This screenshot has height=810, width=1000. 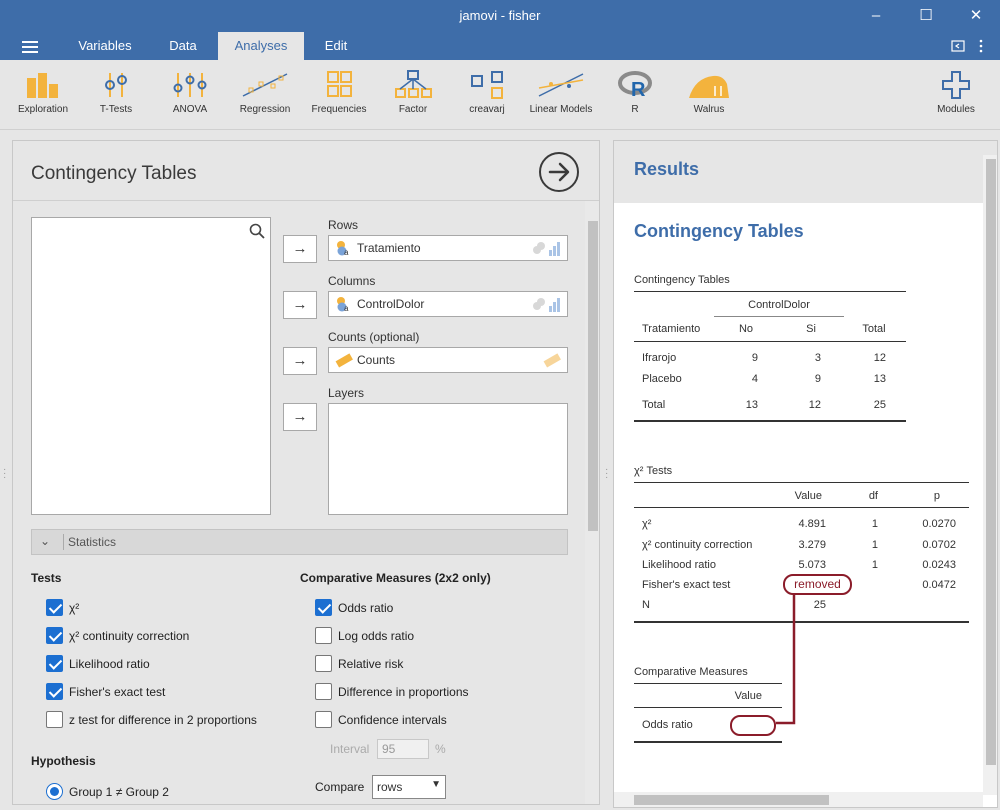 I want to click on rows-label: Rows, so click(x=343, y=225).